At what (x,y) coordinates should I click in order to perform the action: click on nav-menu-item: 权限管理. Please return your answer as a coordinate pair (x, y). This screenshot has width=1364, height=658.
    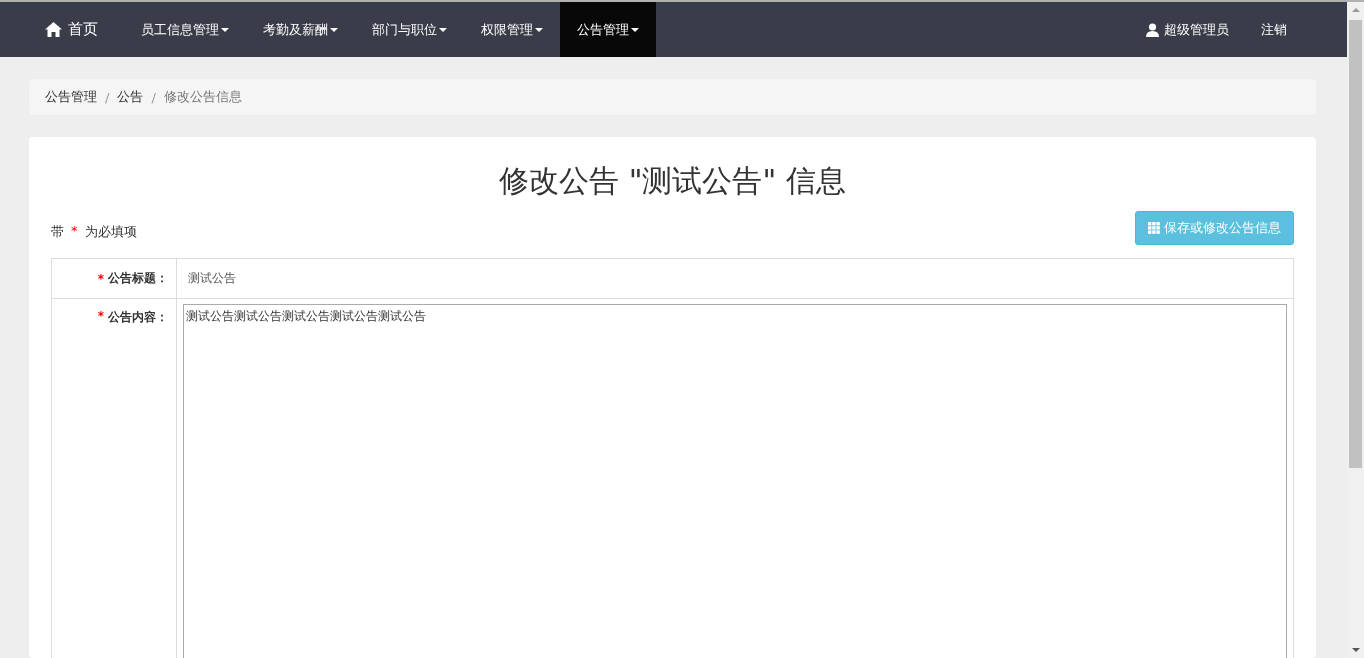
    Looking at the image, I should click on (512, 29).